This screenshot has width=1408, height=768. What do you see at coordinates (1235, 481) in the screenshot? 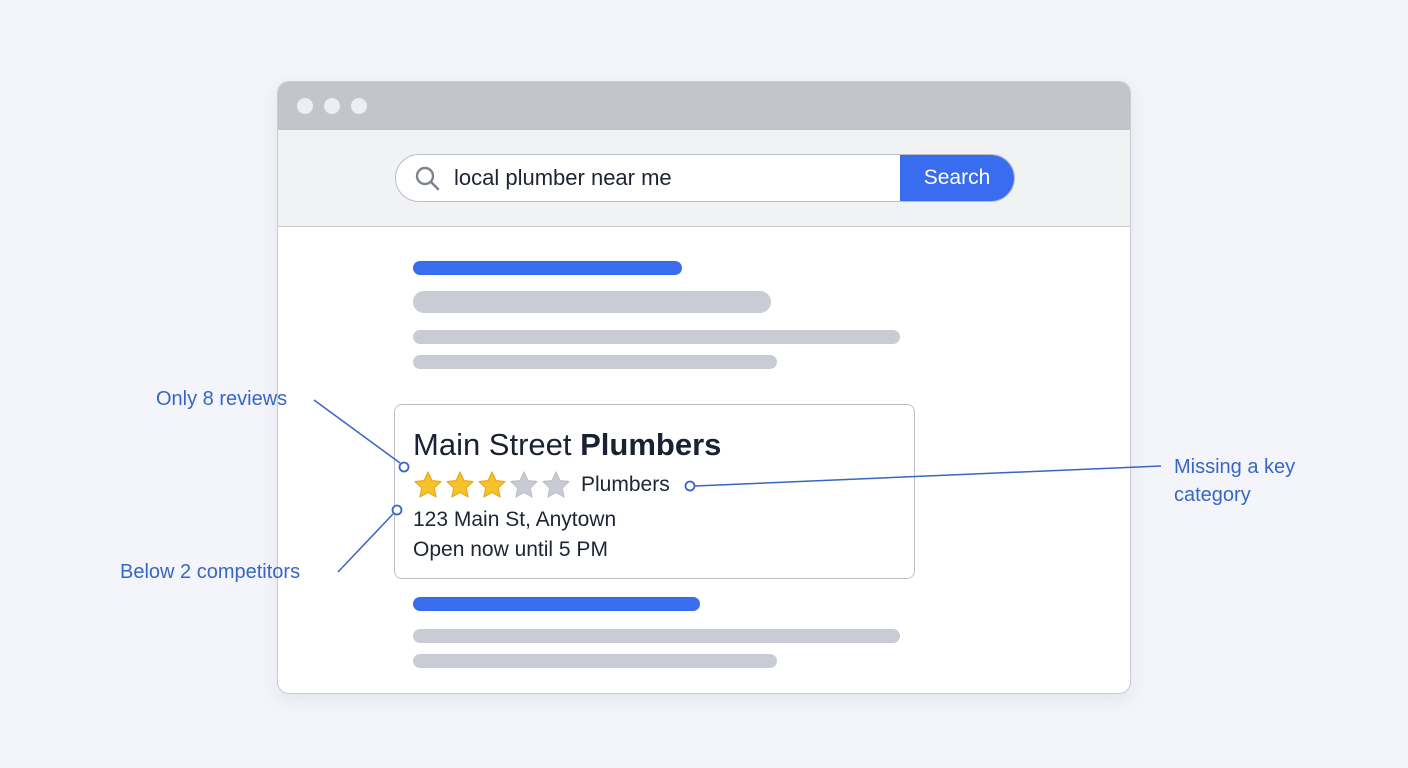
I see `annotation-category: Missing a key category` at bounding box center [1235, 481].